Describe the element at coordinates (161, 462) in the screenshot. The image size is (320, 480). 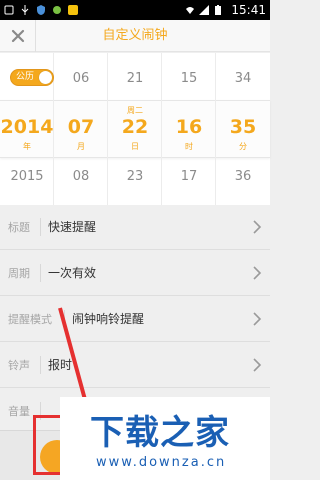
I see `watermark-url: www.downza.cn` at that location.